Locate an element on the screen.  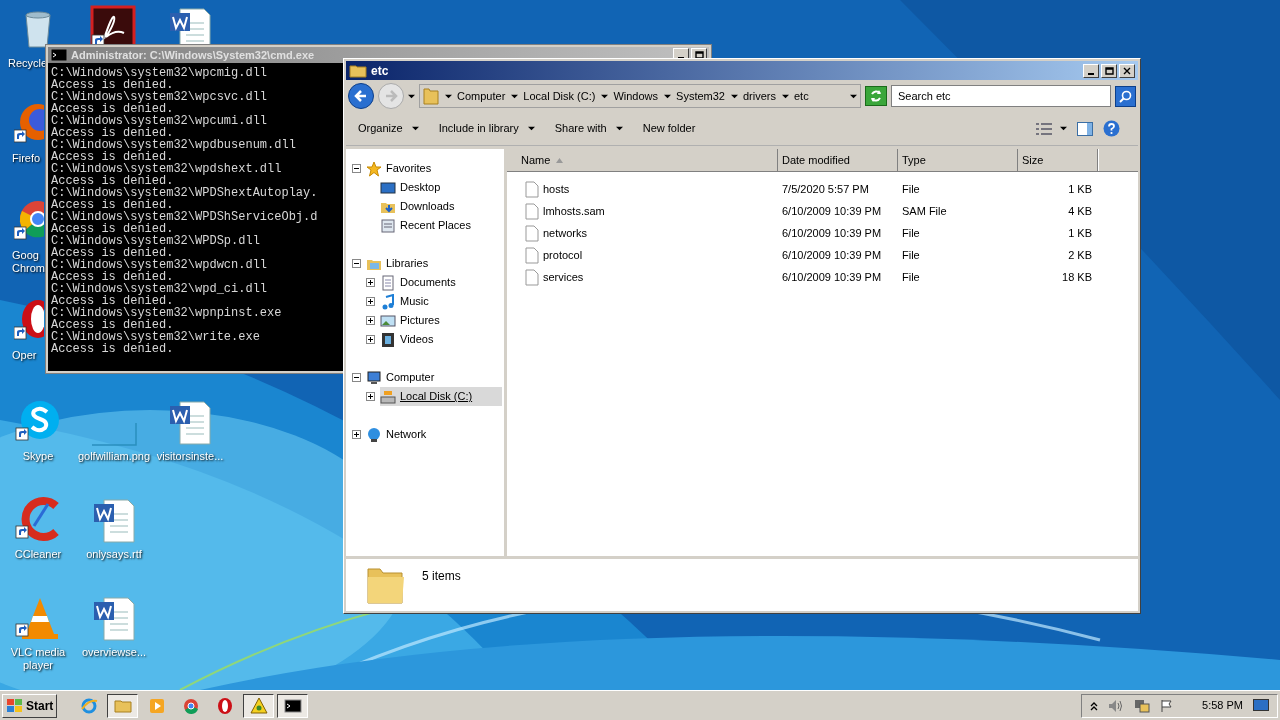
maximize-button is located at coordinates (1109, 70).